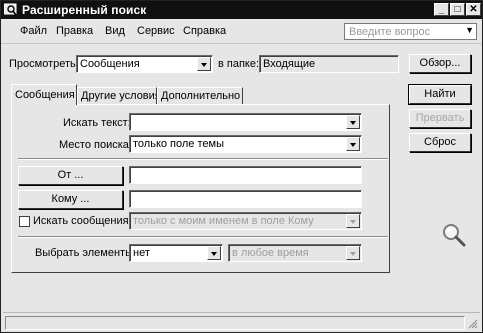 Image resolution: width=483 pixels, height=333 pixels. Describe the element at coordinates (245, 122) in the screenshot. I see `search-text-combo` at that location.